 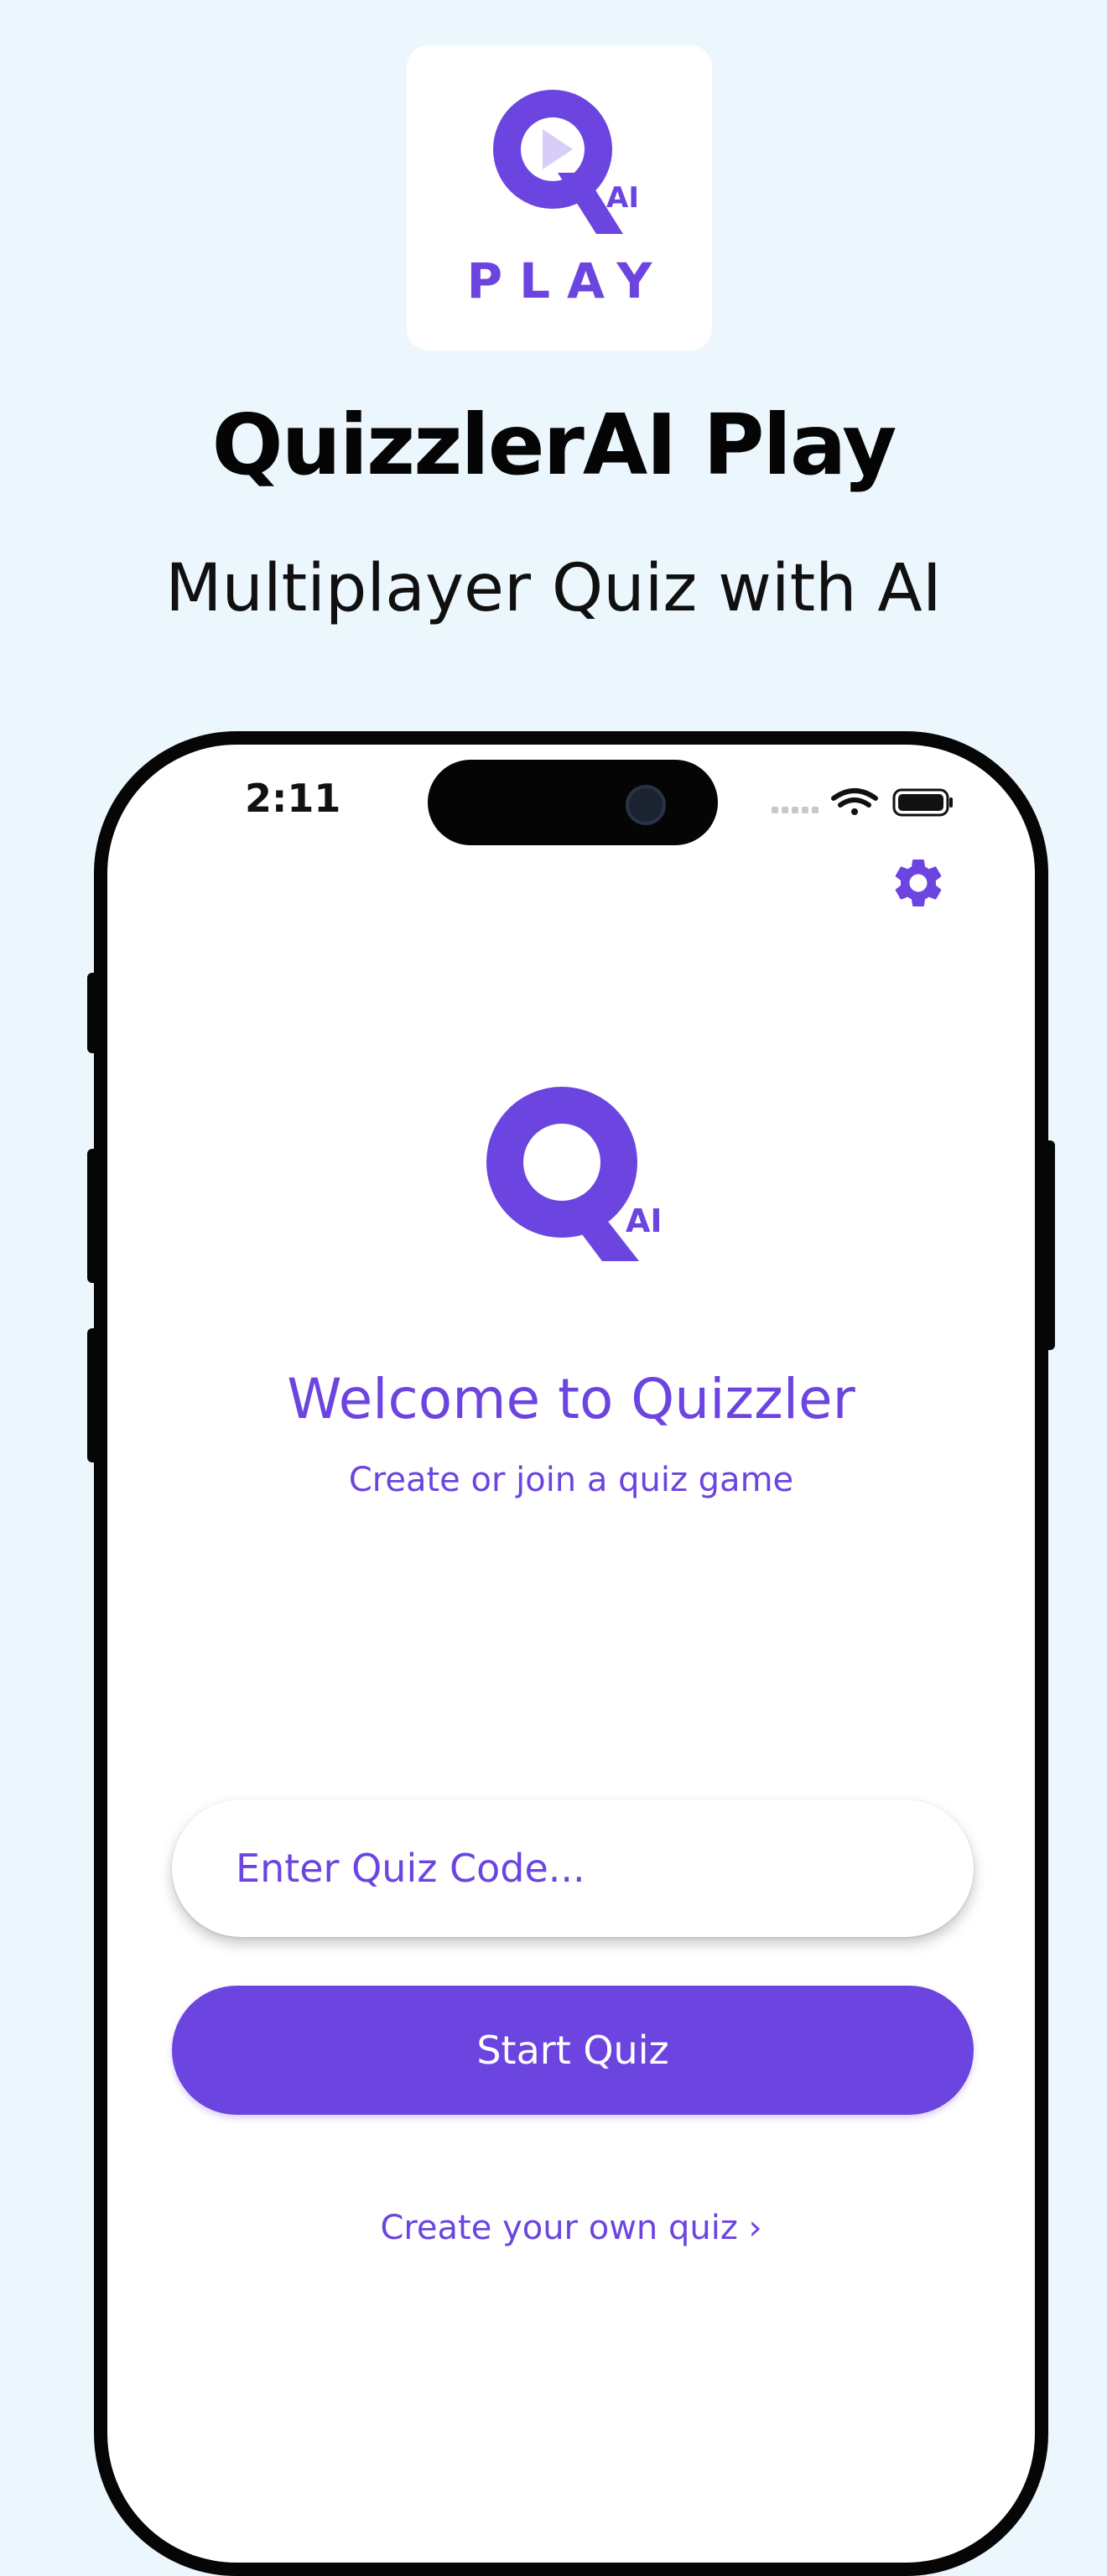 What do you see at coordinates (646, 805) in the screenshot?
I see `camera-lens-icon` at bounding box center [646, 805].